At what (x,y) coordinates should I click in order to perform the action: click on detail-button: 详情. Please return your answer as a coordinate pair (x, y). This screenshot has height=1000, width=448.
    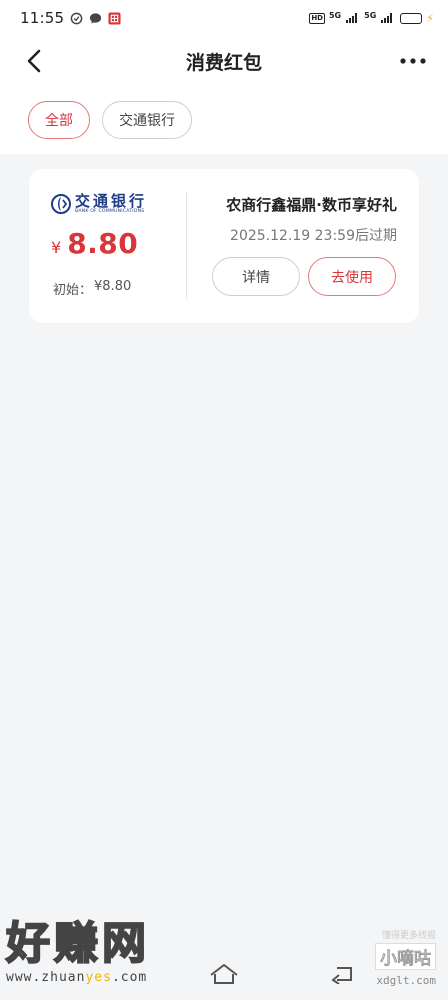
    Looking at the image, I should click on (256, 276).